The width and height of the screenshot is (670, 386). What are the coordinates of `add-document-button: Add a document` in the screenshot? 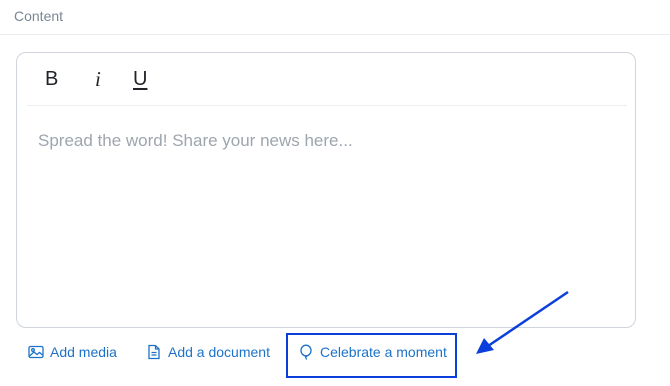 It's located at (208, 352).